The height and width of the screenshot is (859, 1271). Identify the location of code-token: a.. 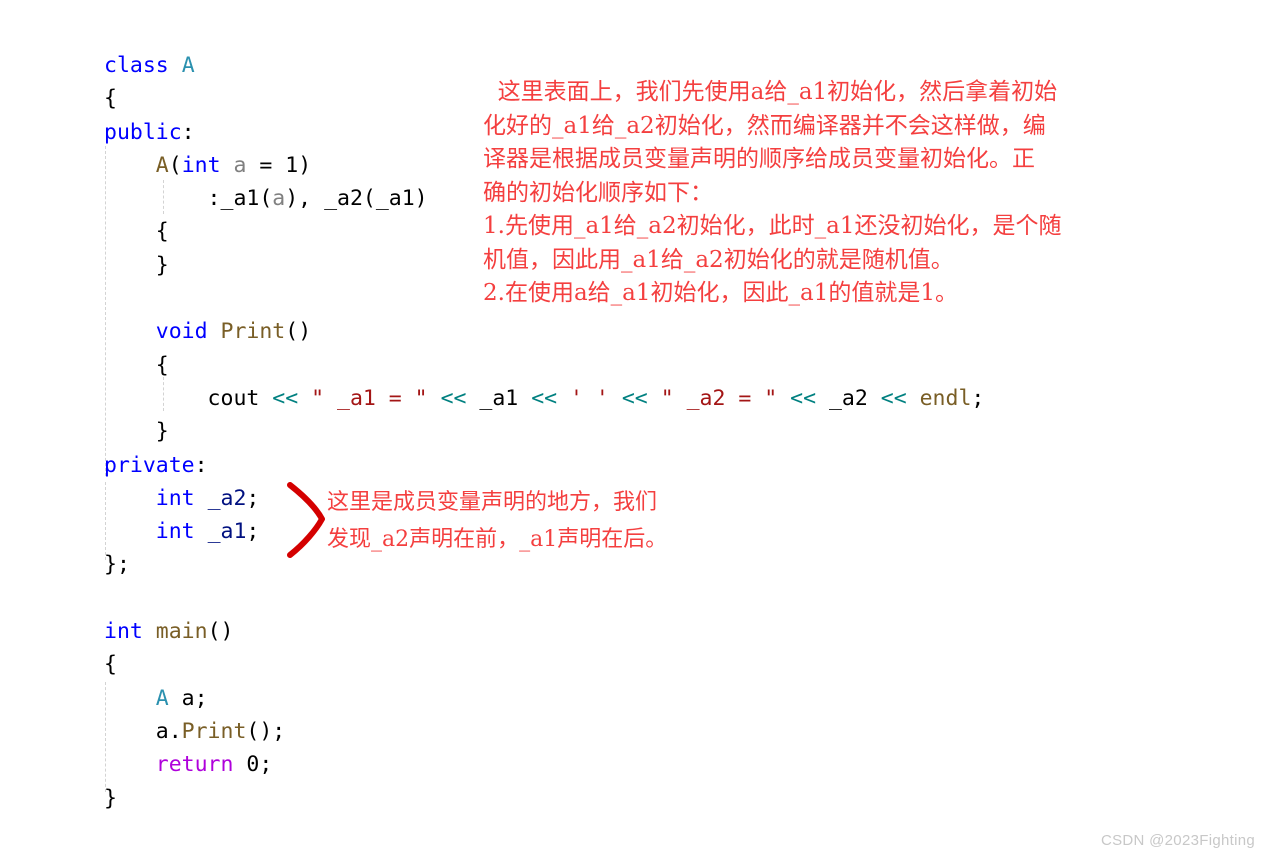
(143, 731).